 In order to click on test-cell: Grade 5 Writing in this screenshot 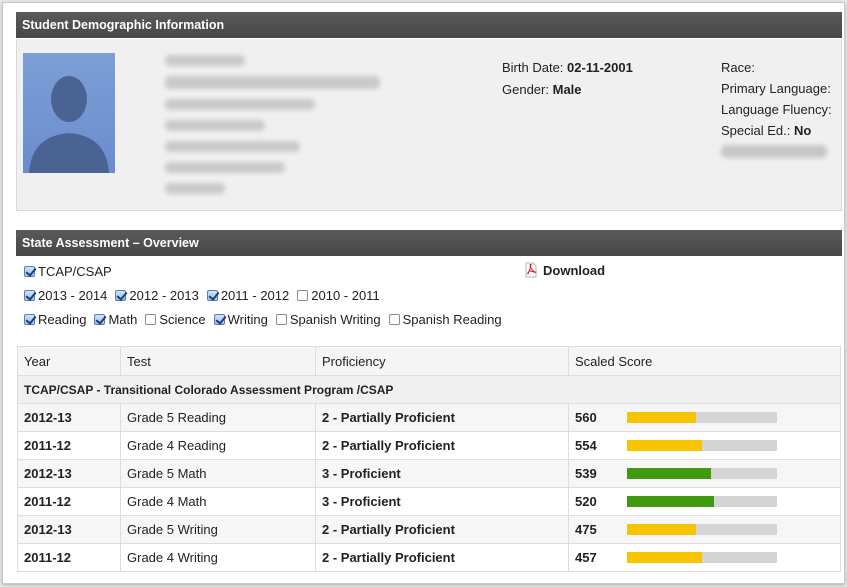, I will do `click(218, 529)`.